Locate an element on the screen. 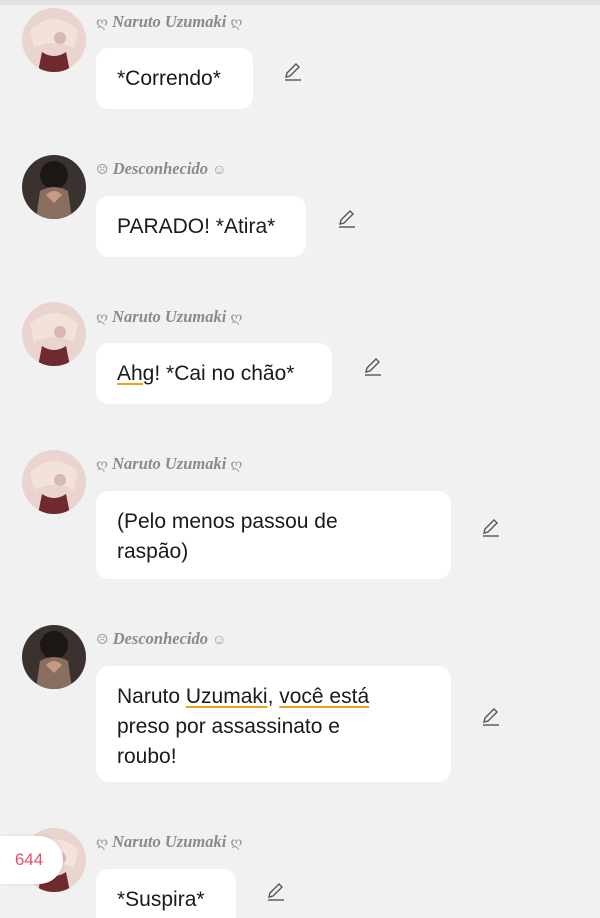 This screenshot has width=600, height=918. message-bubble: PARADO! *Atira* is located at coordinates (201, 226).